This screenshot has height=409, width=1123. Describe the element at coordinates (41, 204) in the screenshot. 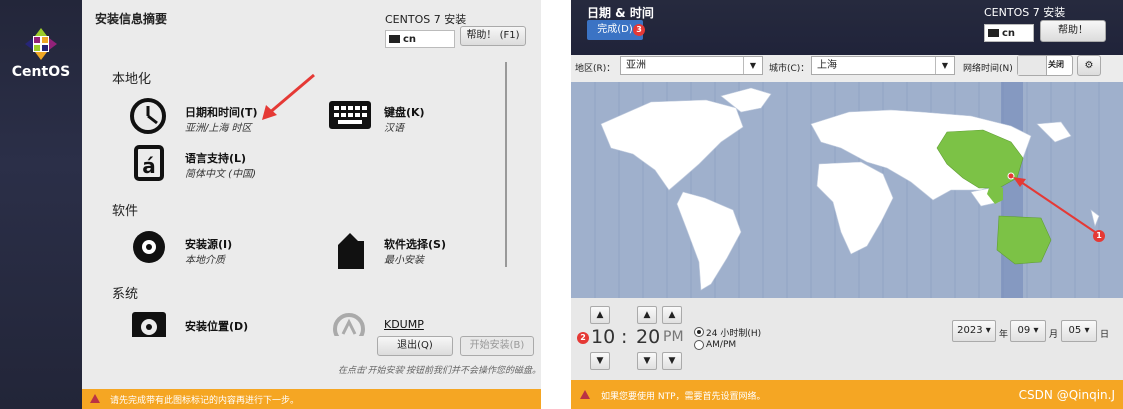

I see `sidebar: CentOS` at that location.